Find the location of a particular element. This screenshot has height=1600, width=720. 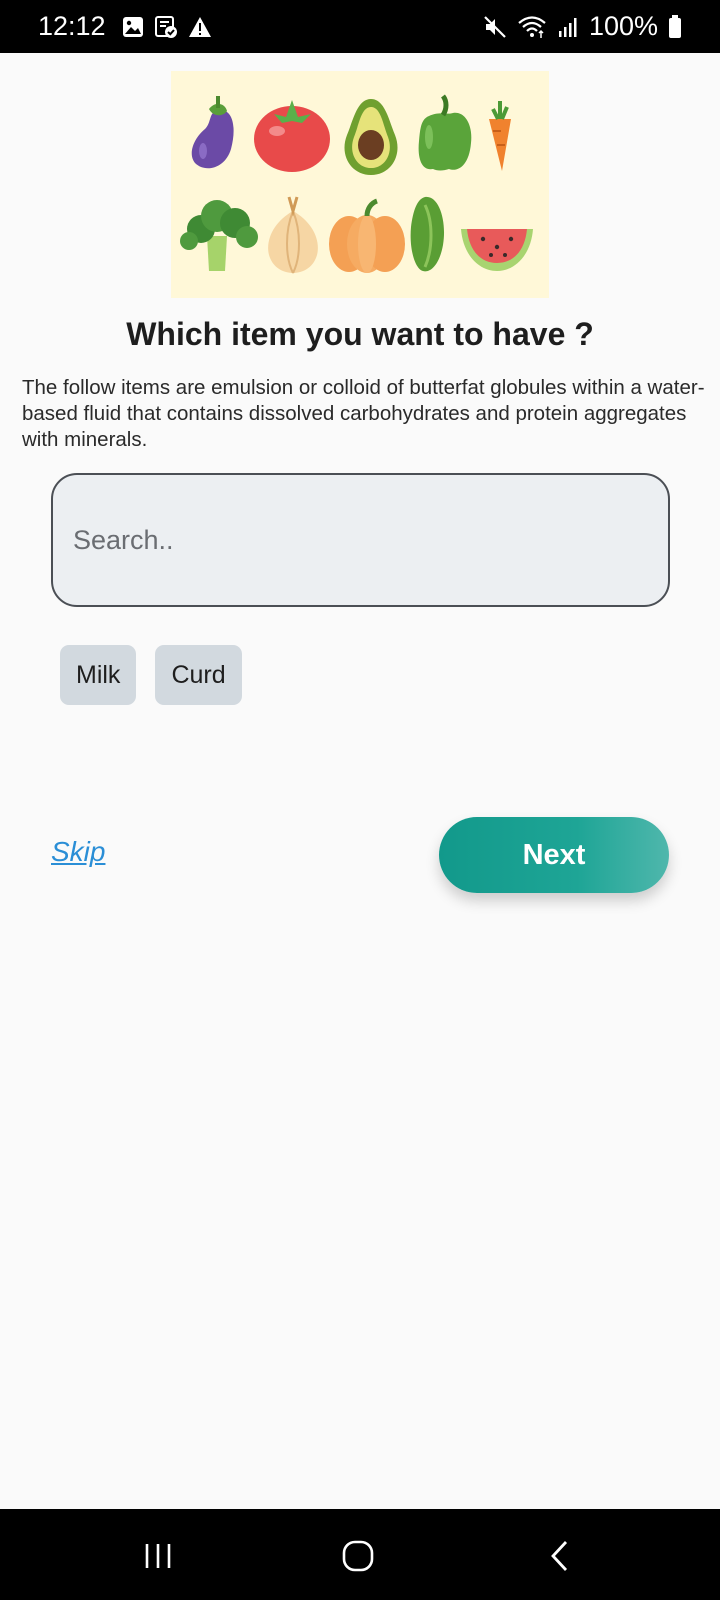

status-left: 12:12 is located at coordinates (125, 26).